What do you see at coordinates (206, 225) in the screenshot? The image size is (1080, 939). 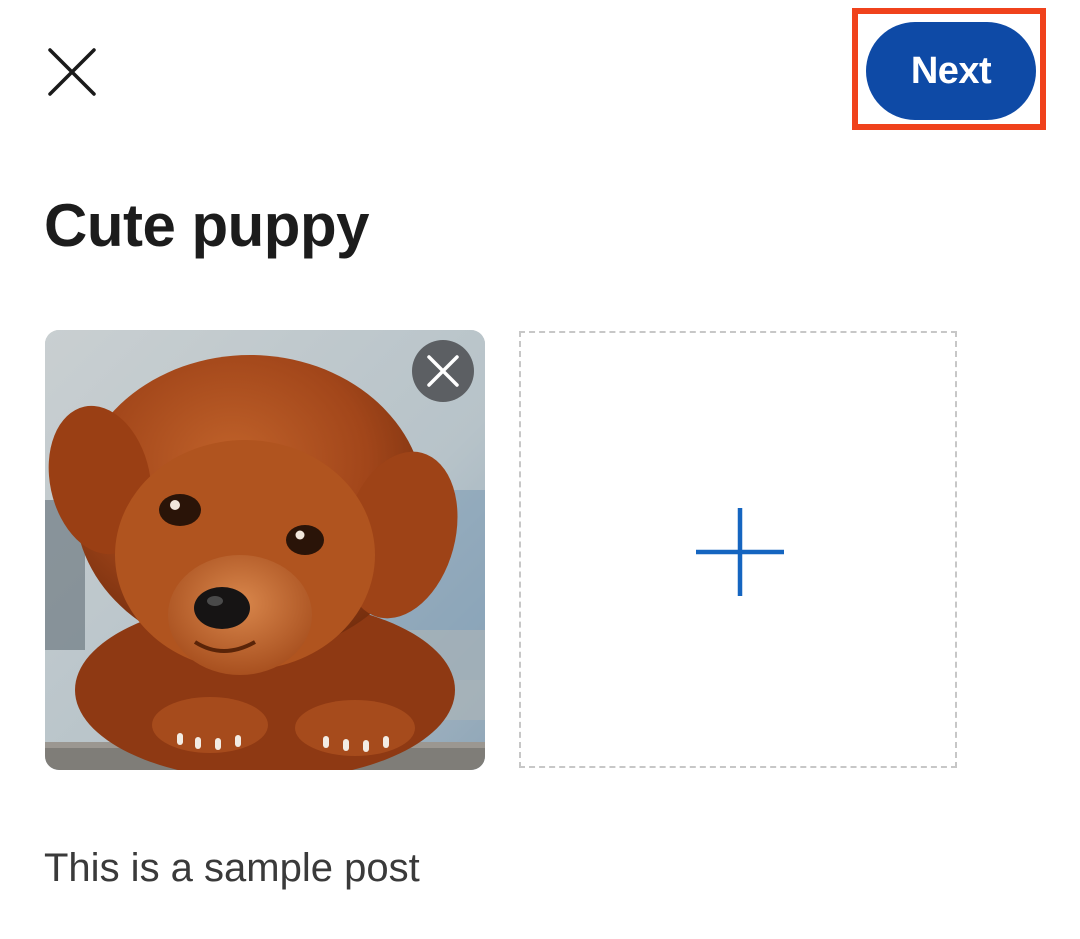 I see `post-title: Cute puppy` at bounding box center [206, 225].